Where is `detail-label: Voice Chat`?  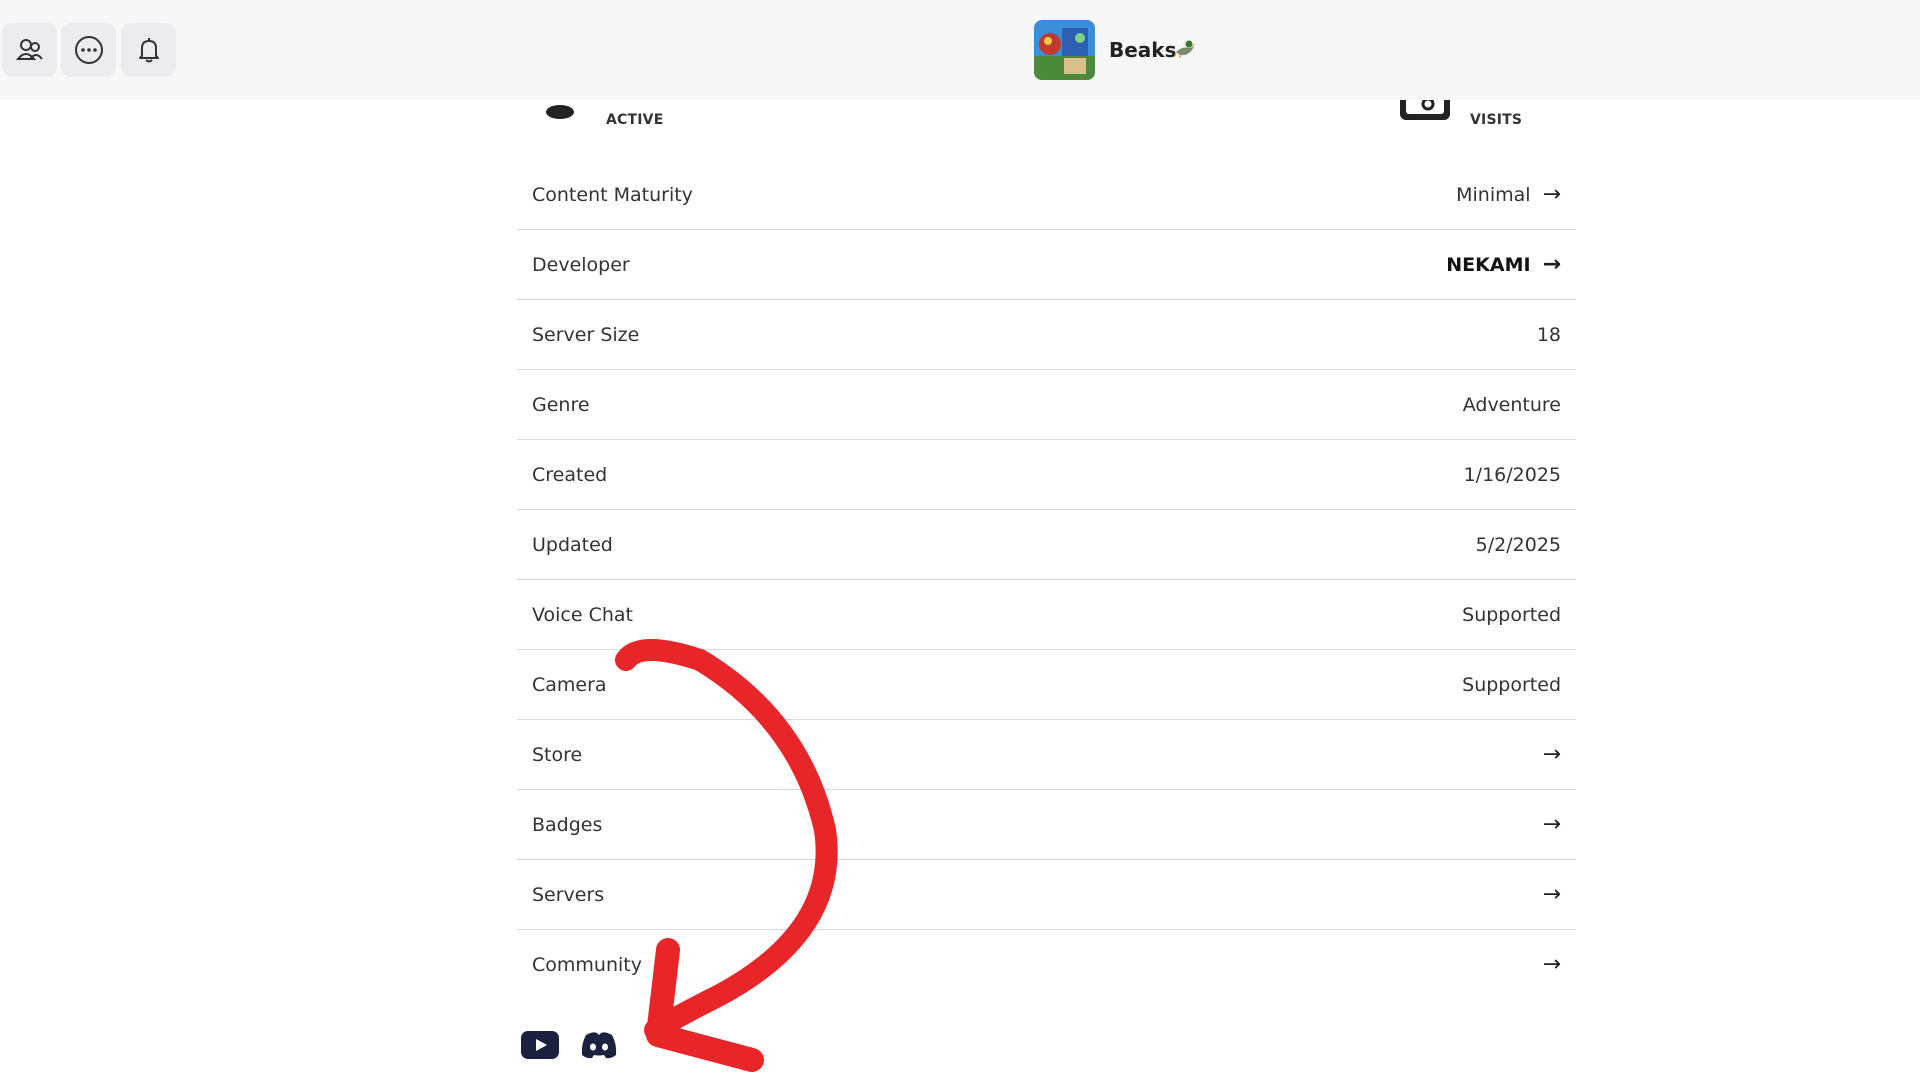 detail-label: Voice Chat is located at coordinates (583, 614).